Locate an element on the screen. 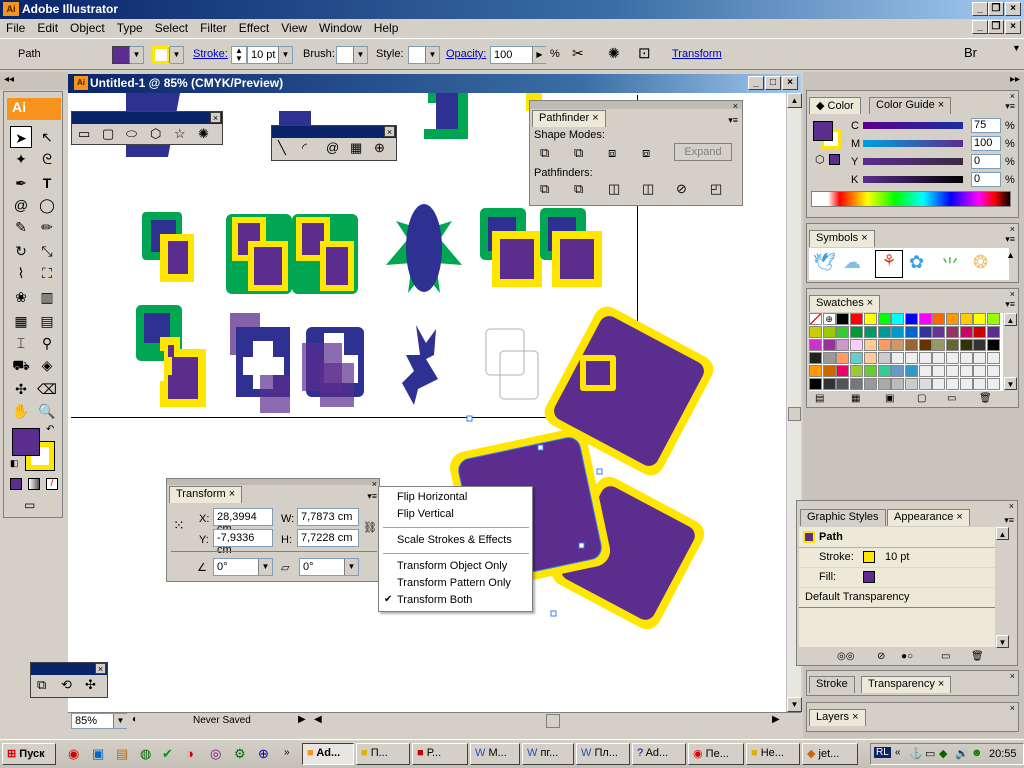 This screenshot has width=1024, height=768. appearance-close-icon: × is located at coordinates (1011, 506).